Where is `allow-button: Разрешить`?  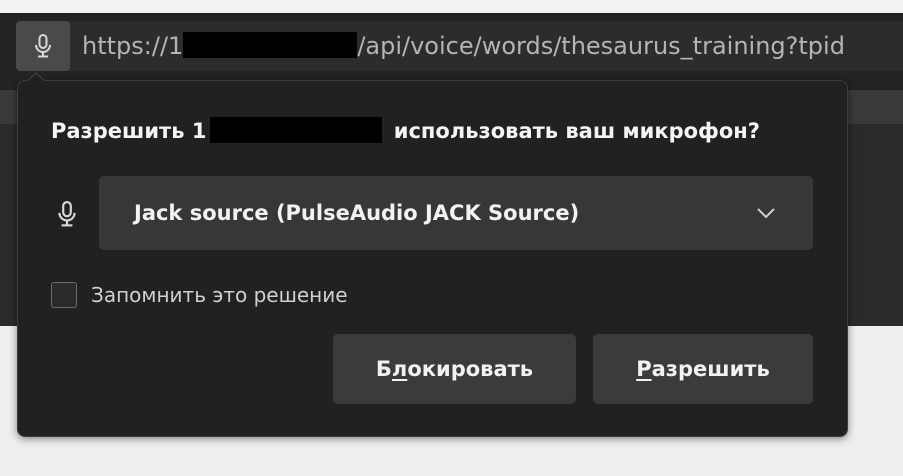 allow-button: Разрешить is located at coordinates (703, 369).